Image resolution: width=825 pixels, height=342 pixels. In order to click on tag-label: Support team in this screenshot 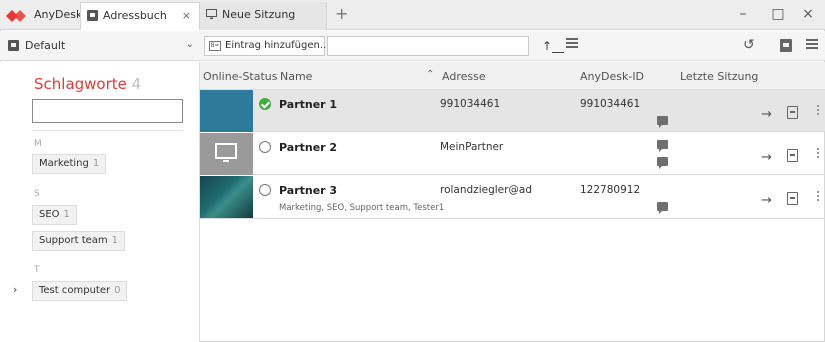, I will do `click(73, 240)`.